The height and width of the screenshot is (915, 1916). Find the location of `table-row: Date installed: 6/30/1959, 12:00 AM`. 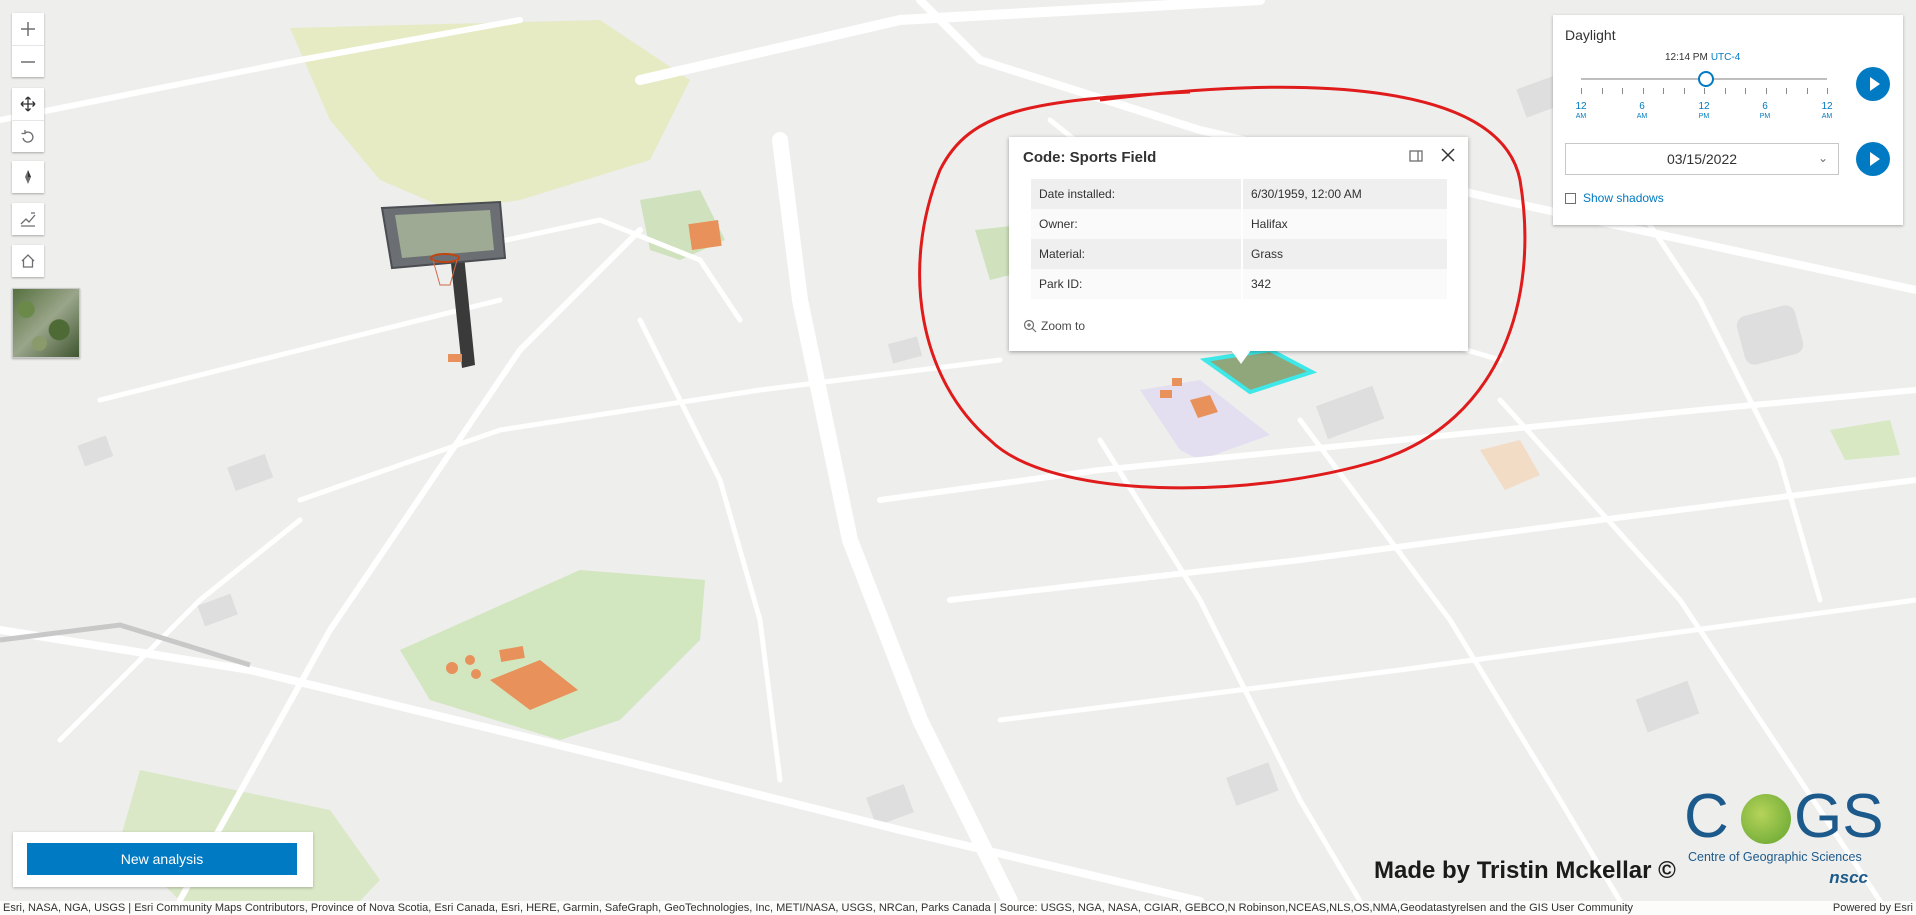

table-row: Date installed: 6/30/1959, 12:00 AM is located at coordinates (1239, 194).